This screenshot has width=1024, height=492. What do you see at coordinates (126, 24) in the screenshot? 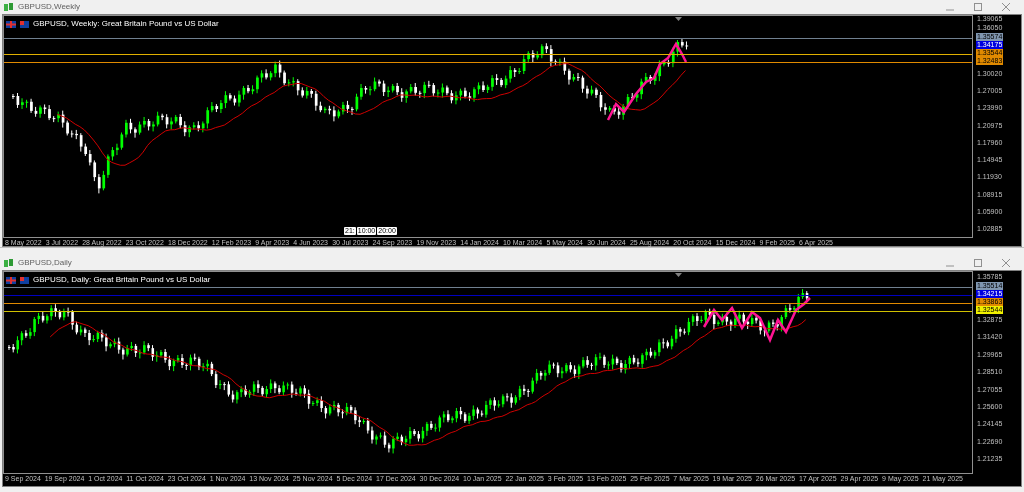
I see `chart-header-text: GBPUSD, Weekly: Great Britain Pound vs US Dollar` at bounding box center [126, 24].